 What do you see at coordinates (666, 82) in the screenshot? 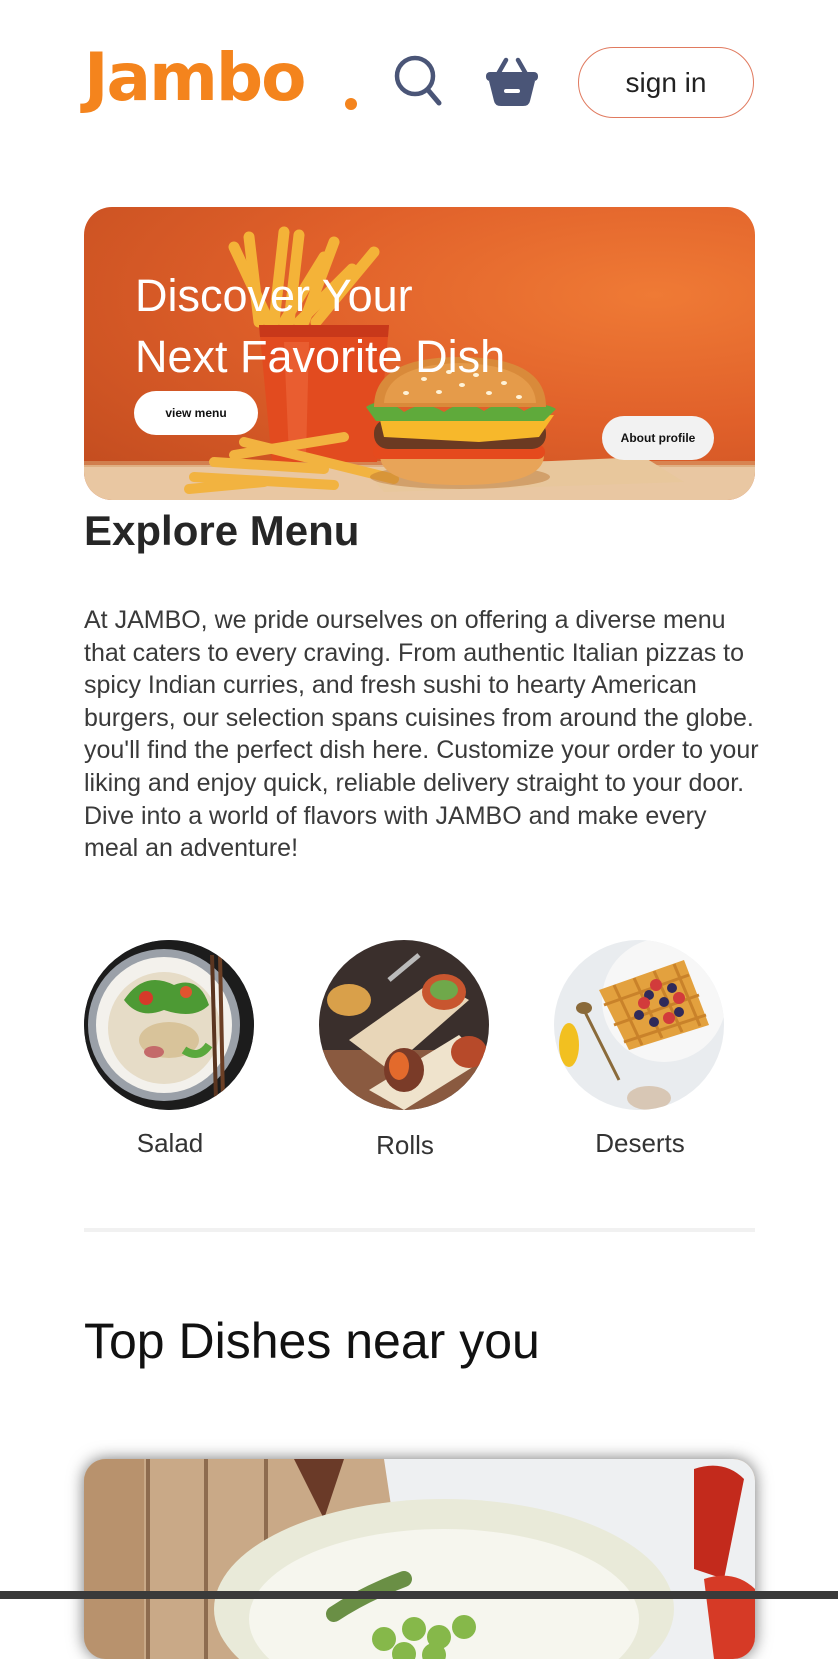
I see `sign-in-button: sign in` at bounding box center [666, 82].